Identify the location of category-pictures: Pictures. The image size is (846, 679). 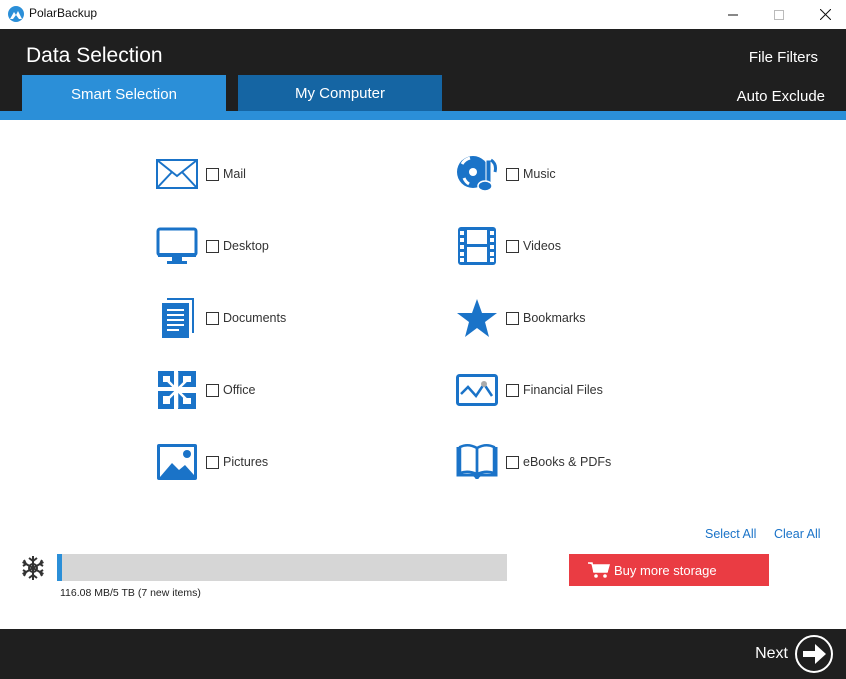
(211, 462).